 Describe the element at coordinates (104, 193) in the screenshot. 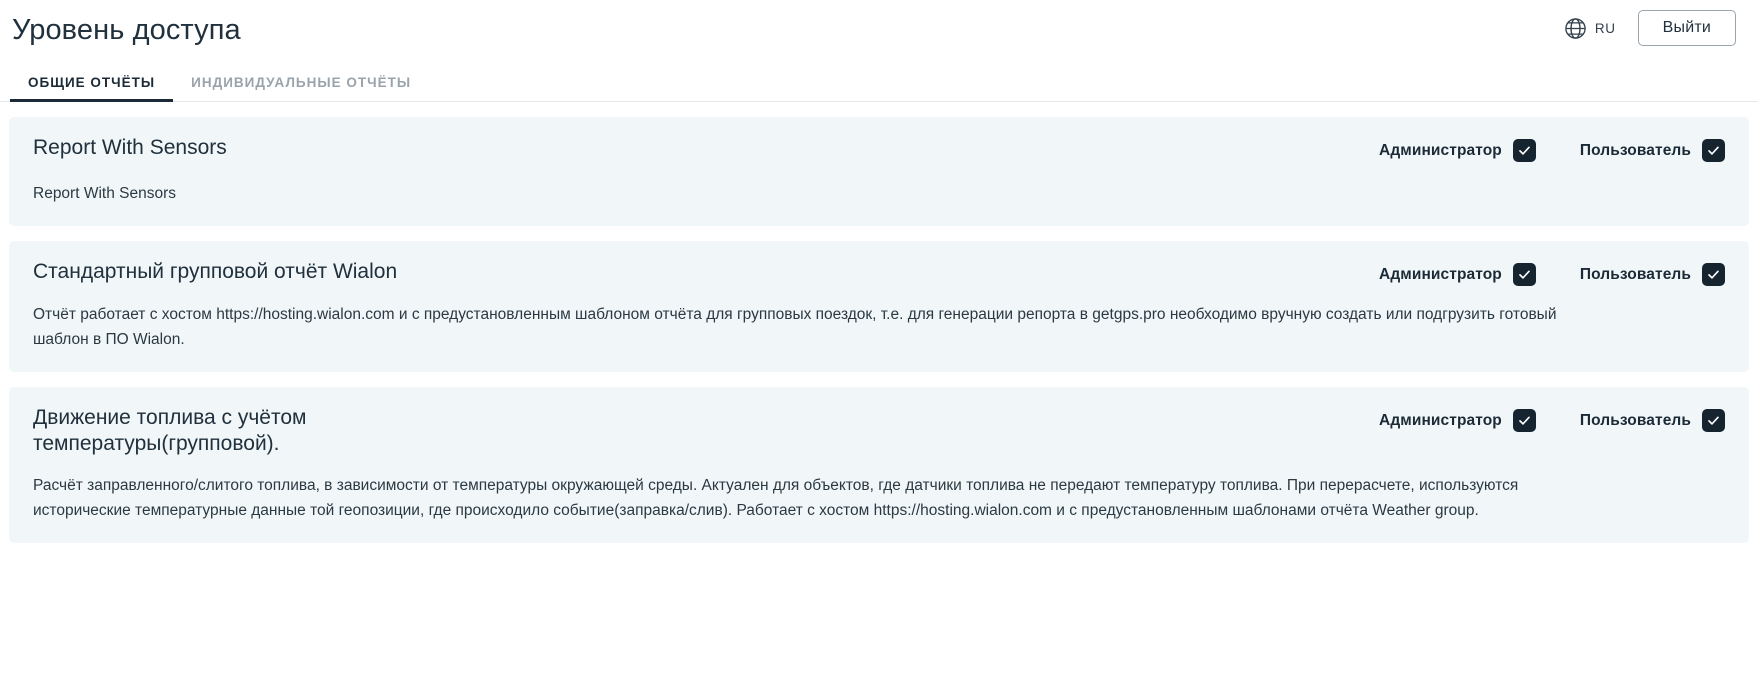

I see `report-description: Report With Sensors` at that location.